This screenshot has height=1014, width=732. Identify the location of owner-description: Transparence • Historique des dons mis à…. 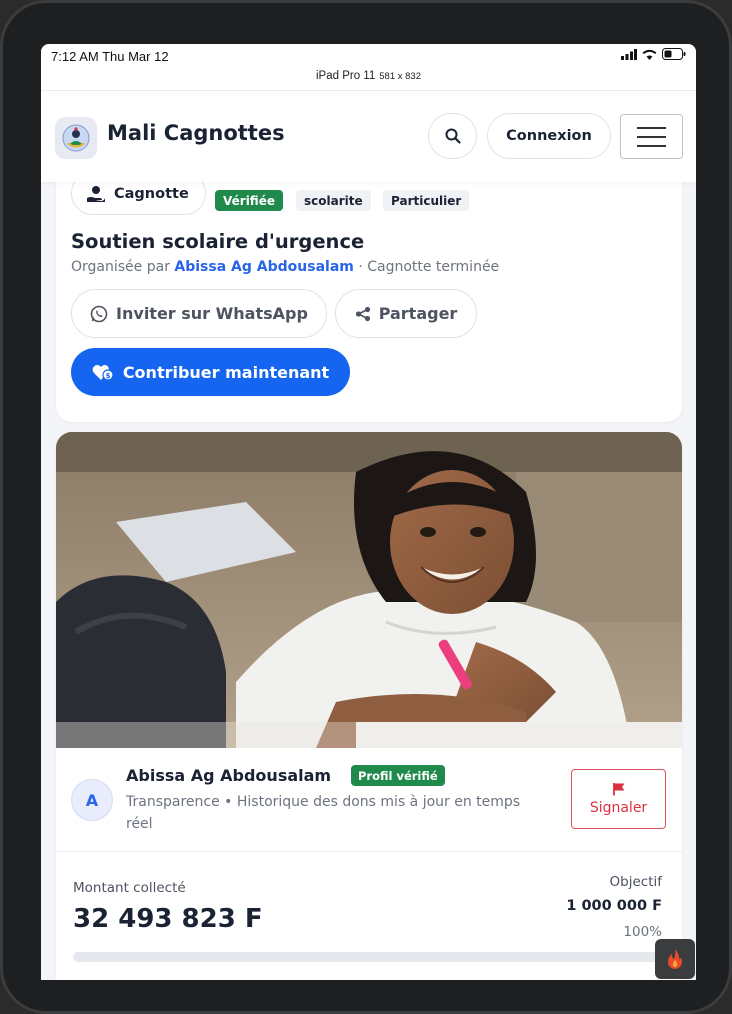
(323, 813).